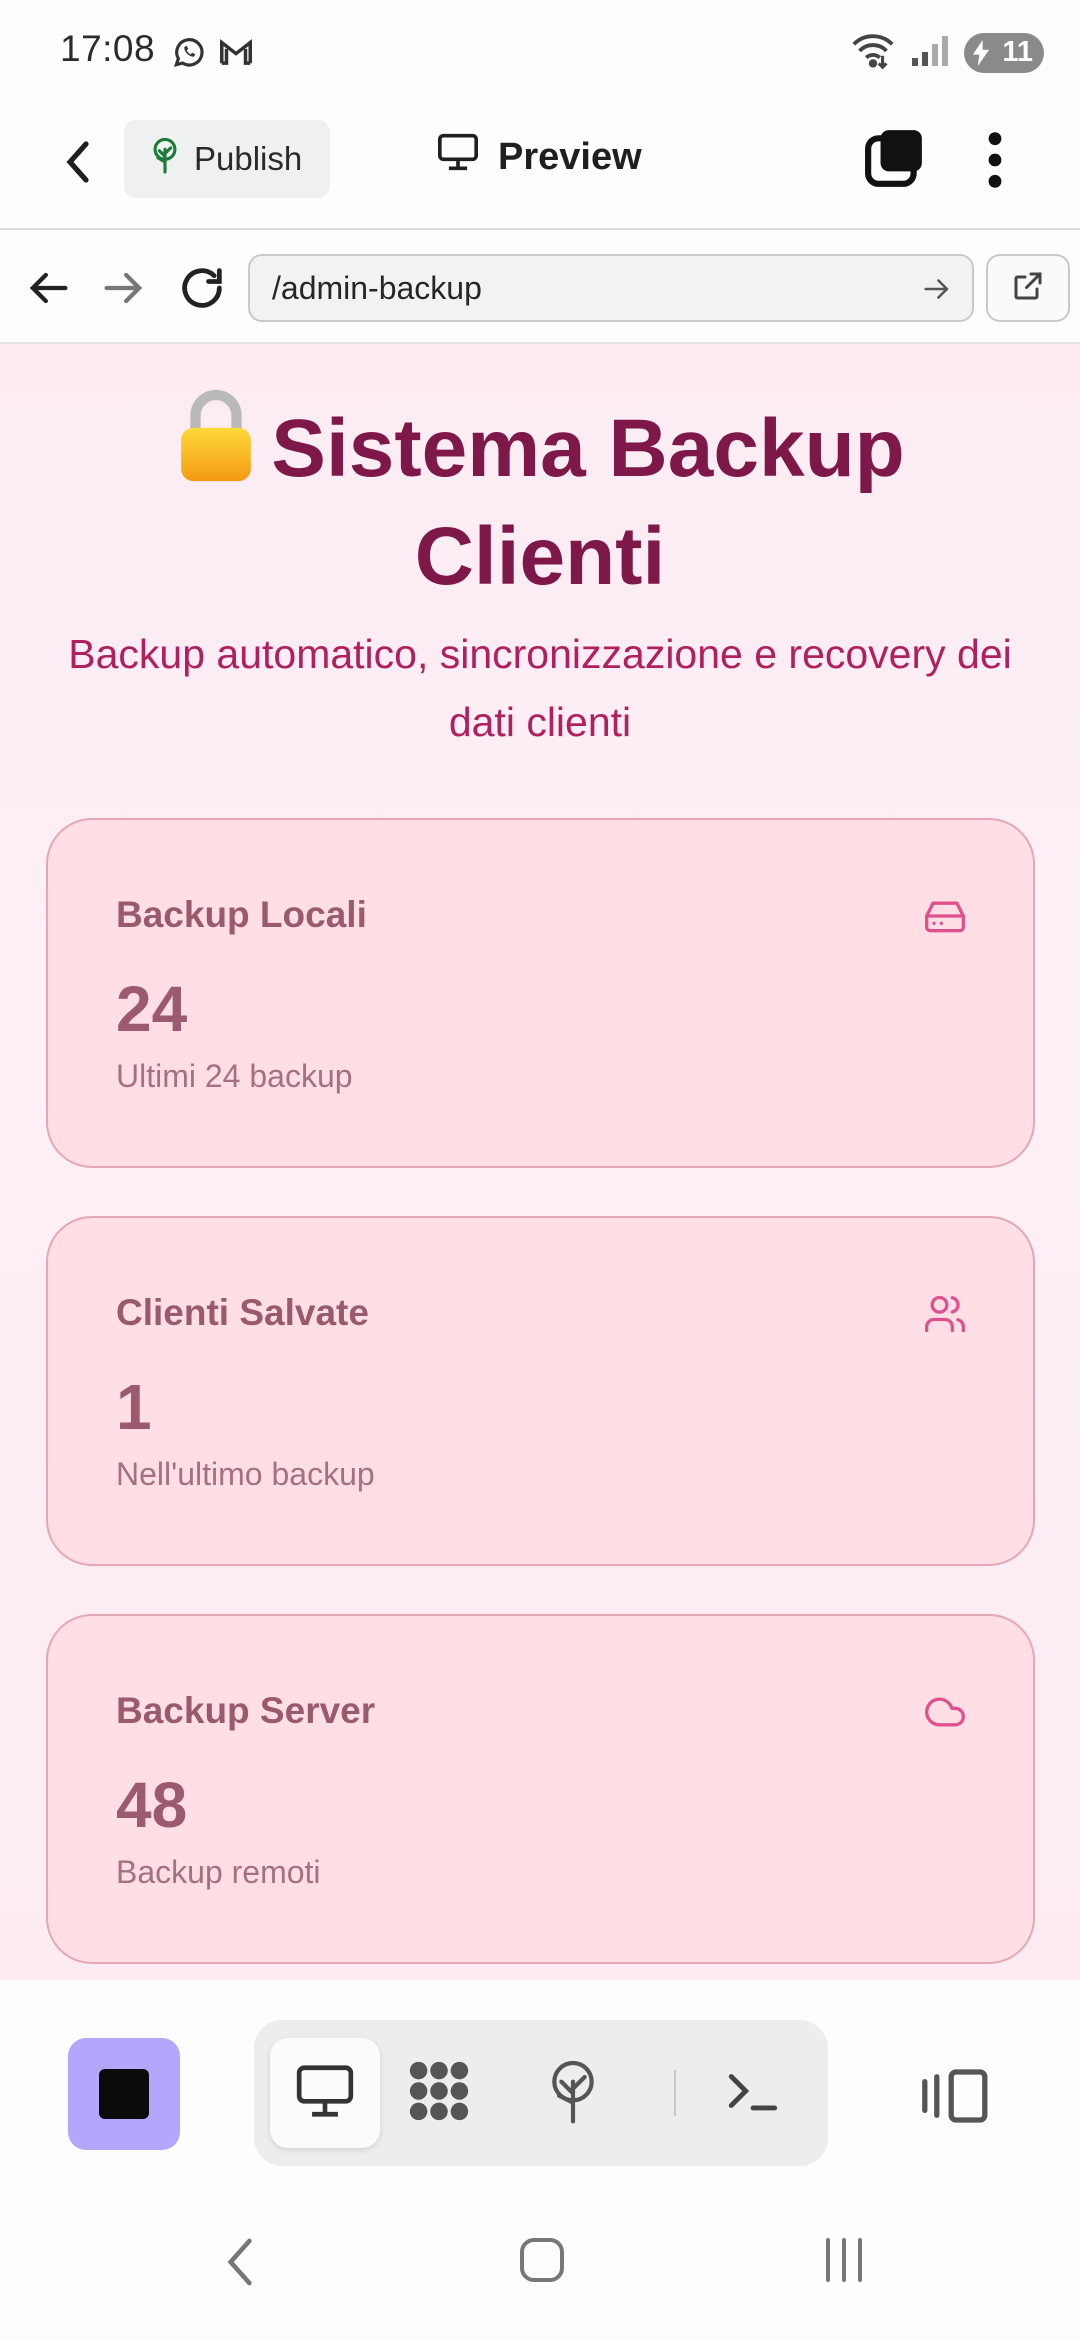  Describe the element at coordinates (540, 52) in the screenshot. I see `status-bar: 17:08 11` at that location.